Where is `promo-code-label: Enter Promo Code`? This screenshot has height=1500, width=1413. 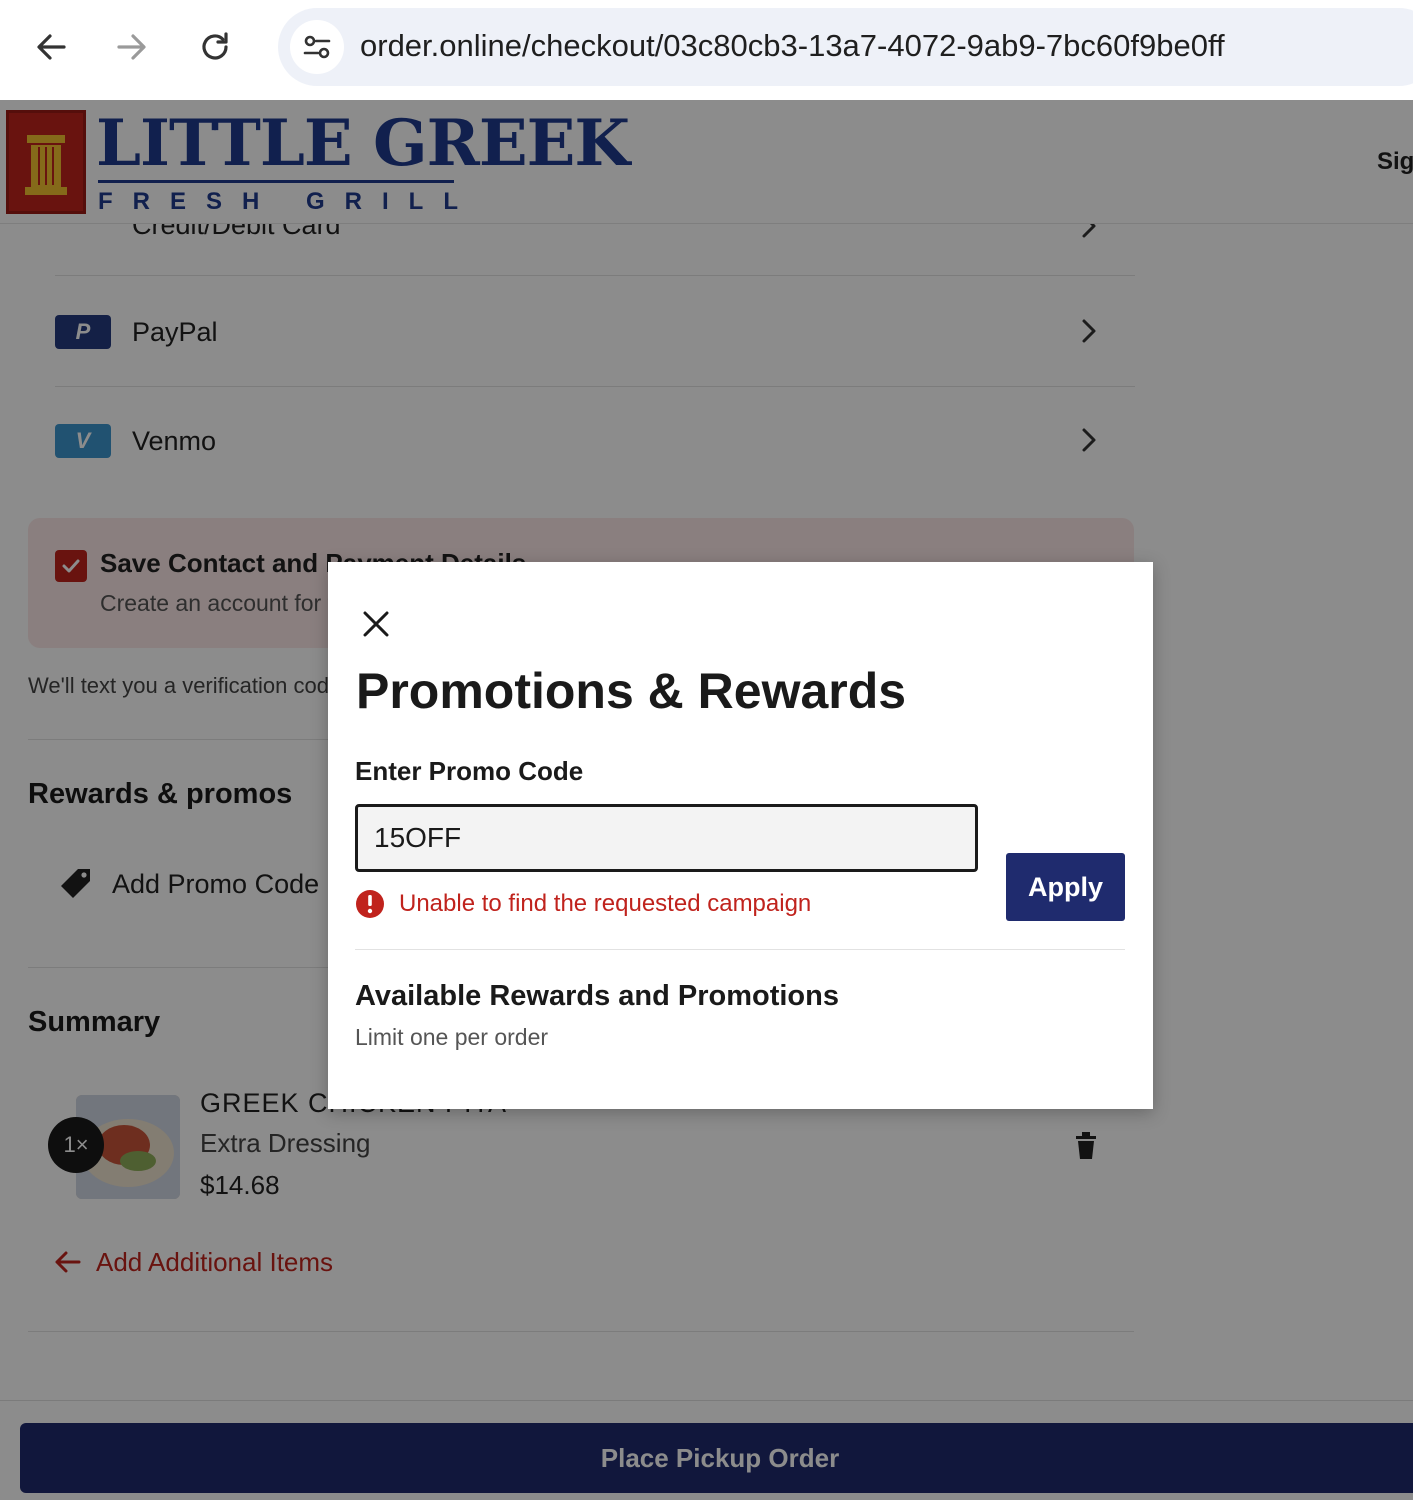
promo-code-label: Enter Promo Code is located at coordinates (469, 771).